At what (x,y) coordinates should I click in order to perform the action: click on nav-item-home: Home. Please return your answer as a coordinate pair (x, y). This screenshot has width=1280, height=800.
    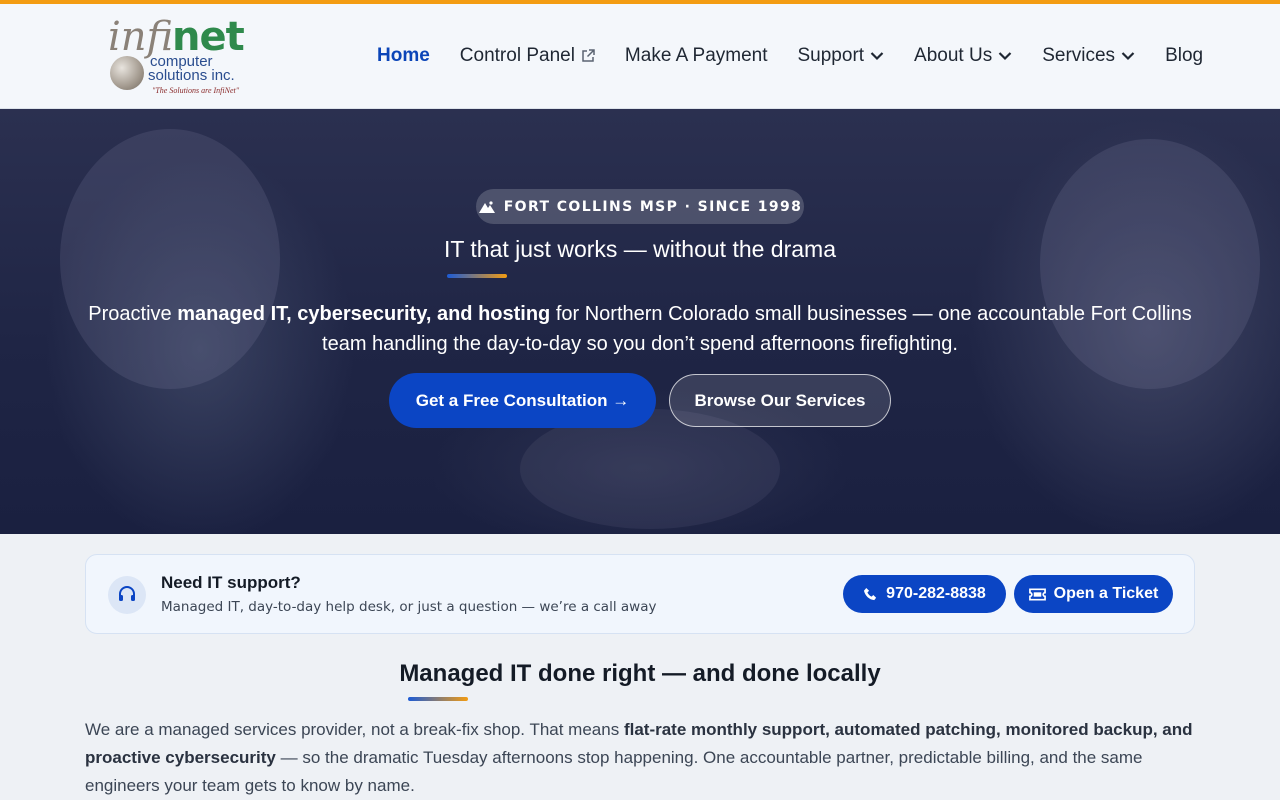
    Looking at the image, I should click on (403, 56).